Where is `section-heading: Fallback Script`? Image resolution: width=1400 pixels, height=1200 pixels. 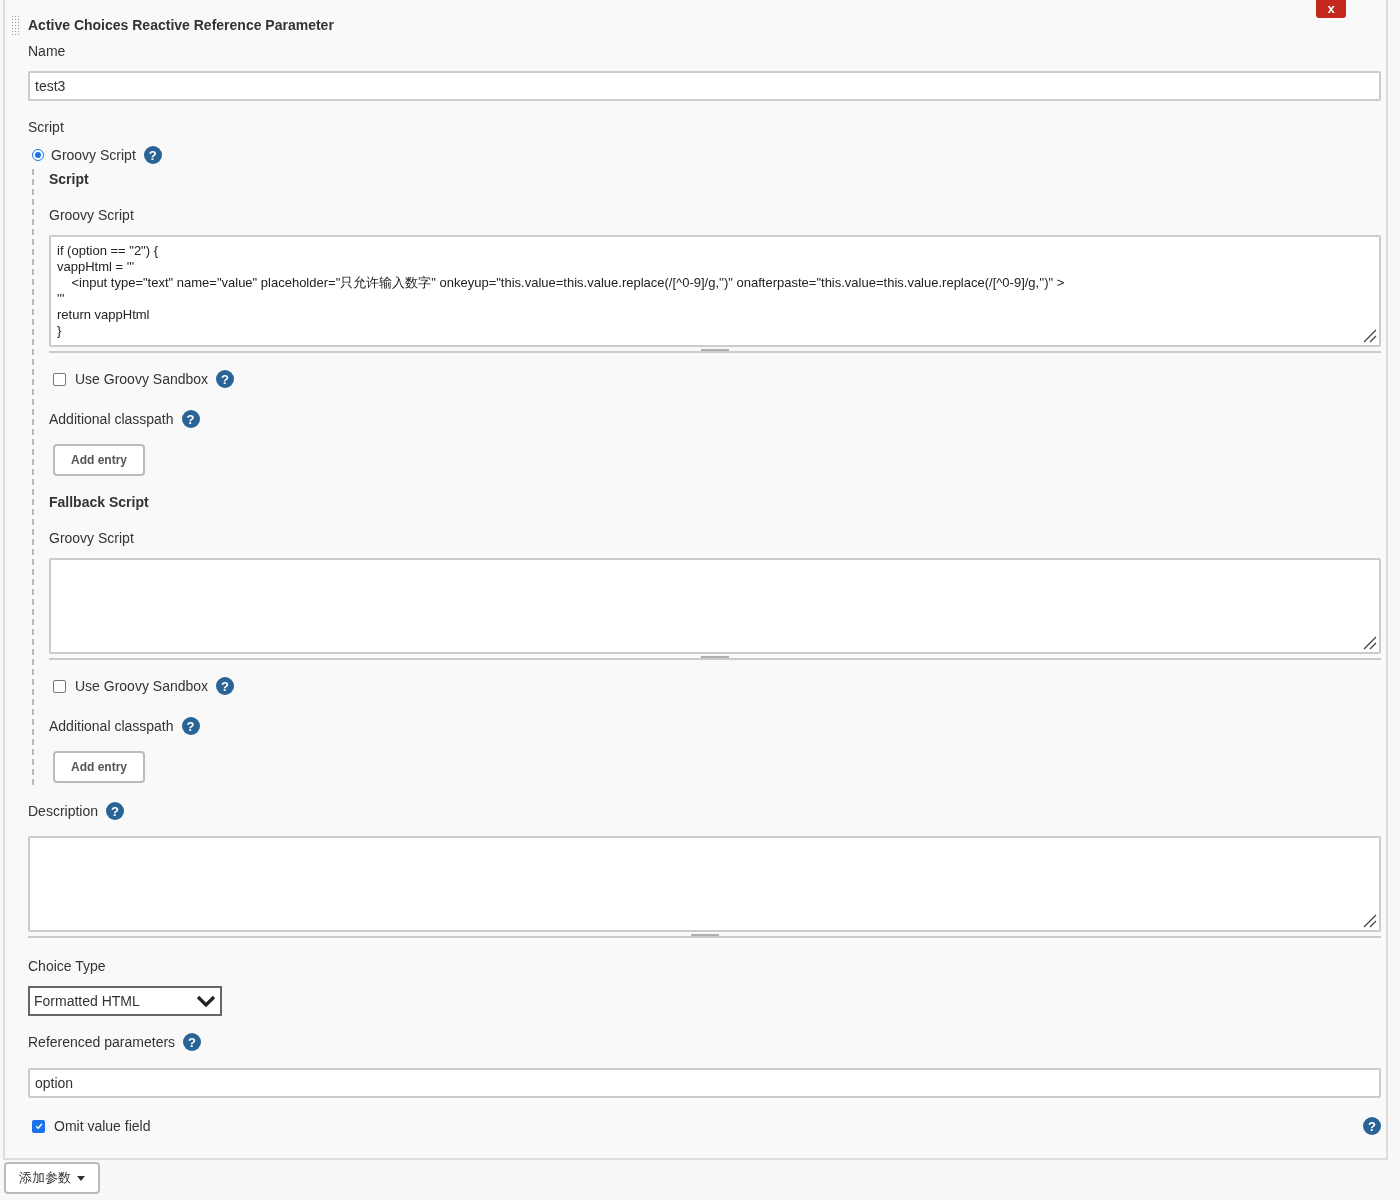
section-heading: Fallback Script is located at coordinates (99, 502).